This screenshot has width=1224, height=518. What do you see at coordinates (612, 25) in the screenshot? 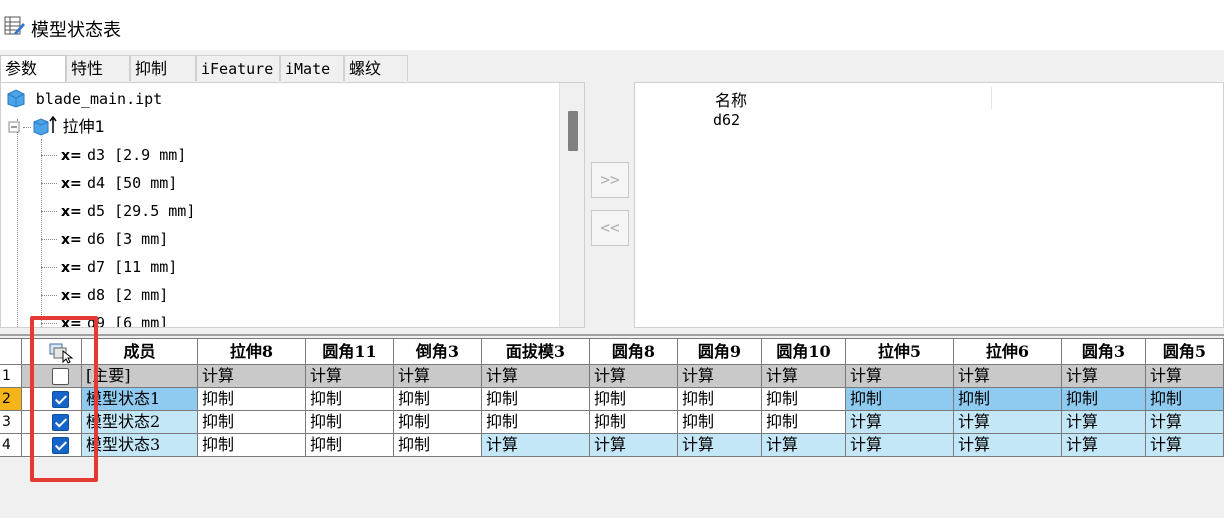
I see `title-bar: 模型状态表` at bounding box center [612, 25].